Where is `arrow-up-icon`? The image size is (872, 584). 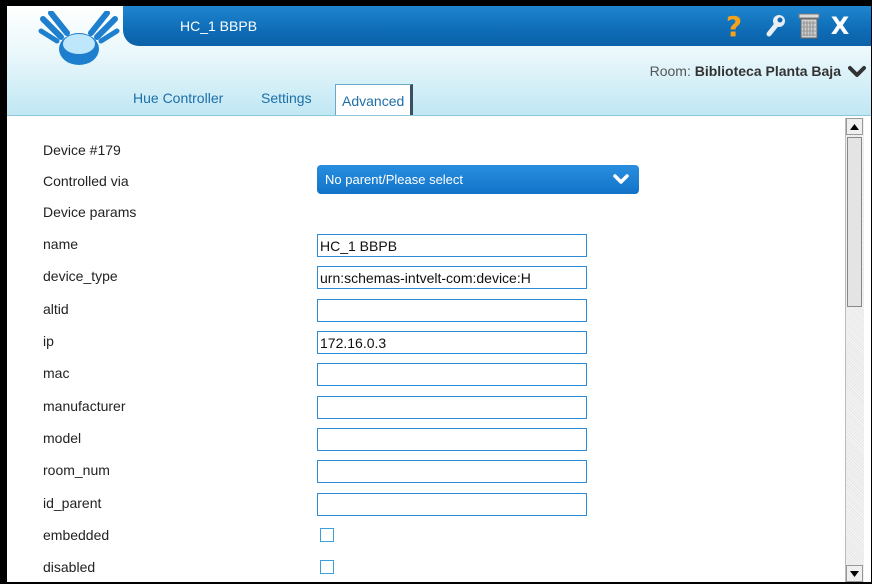 arrow-up-icon is located at coordinates (854, 126).